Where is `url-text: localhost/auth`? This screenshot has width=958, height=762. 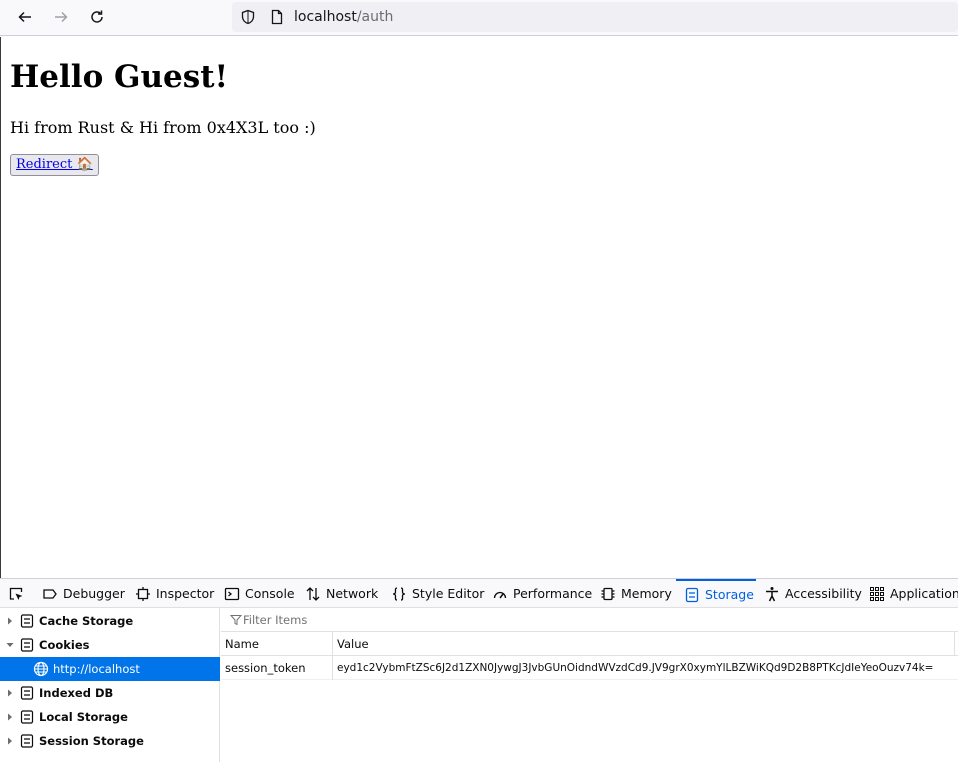
url-text: localhost/auth is located at coordinates (343, 17).